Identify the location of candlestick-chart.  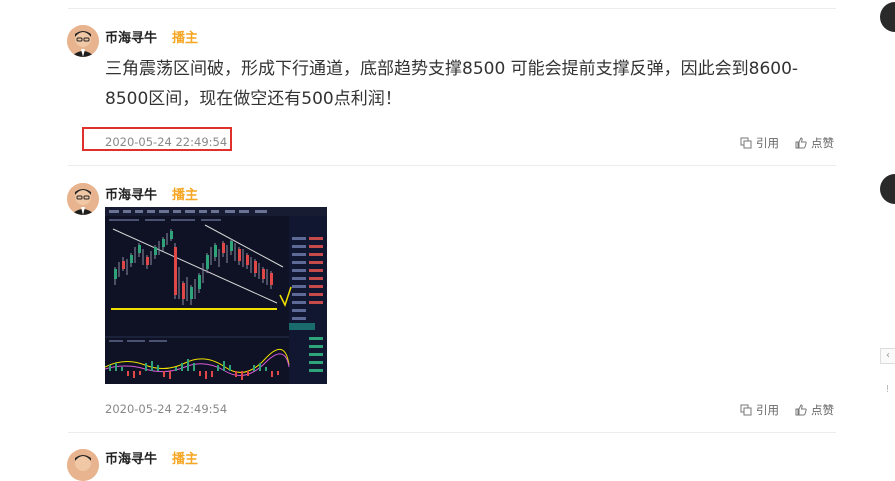
(216, 295).